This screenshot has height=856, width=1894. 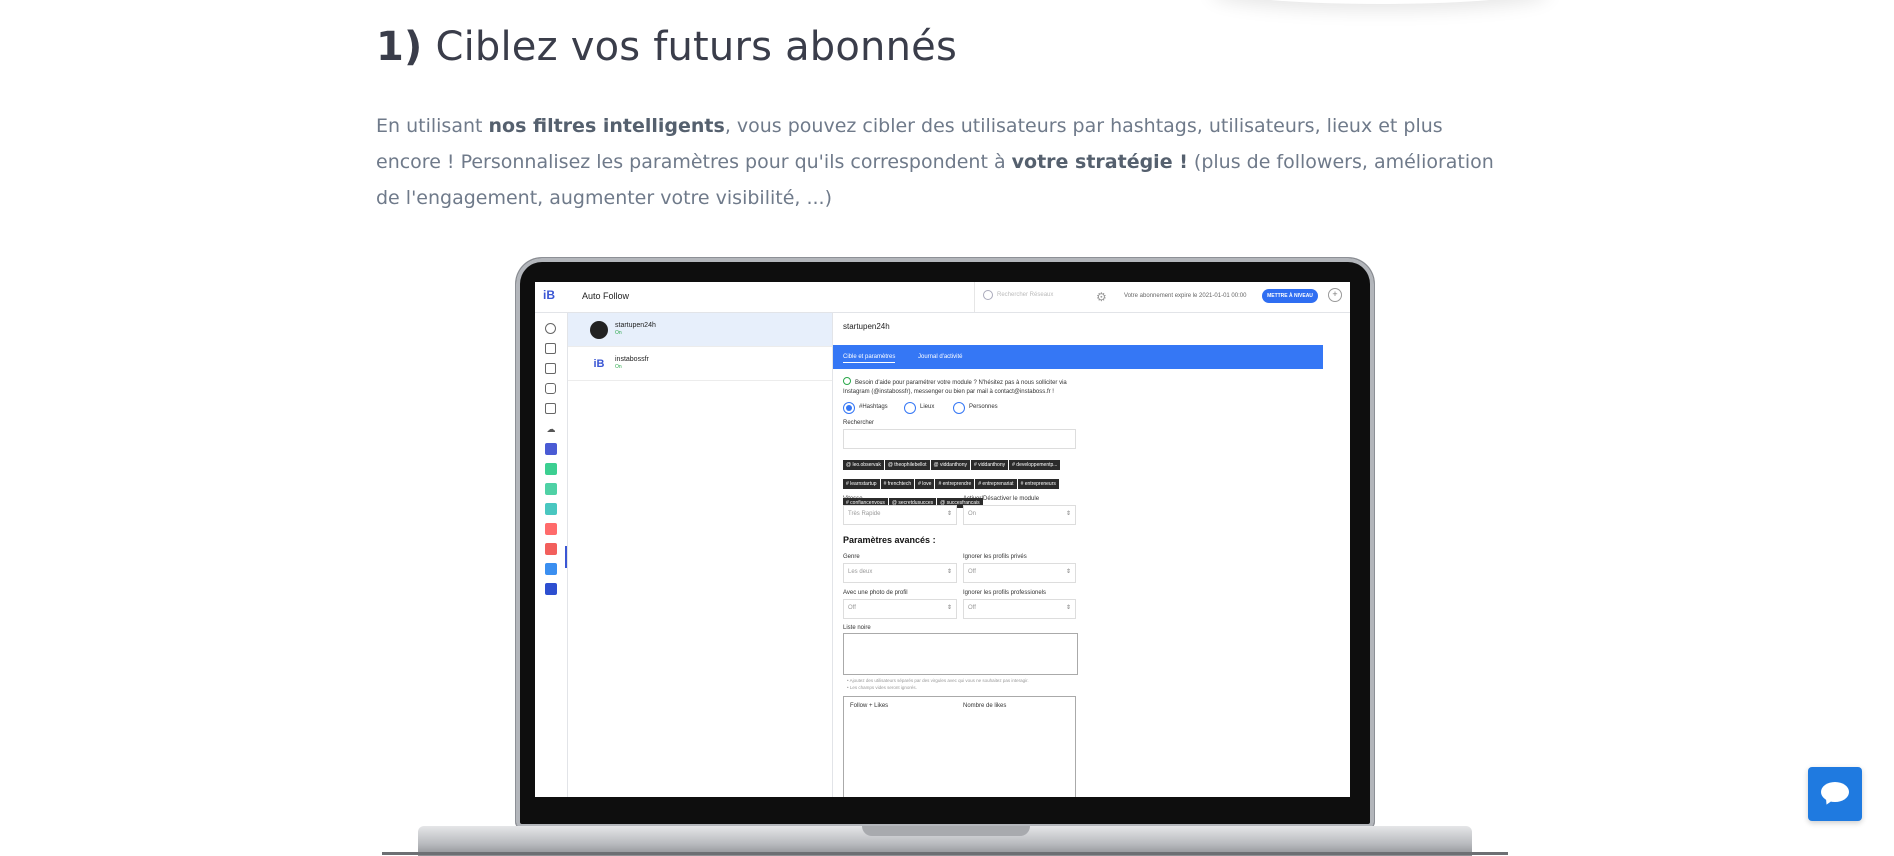 I want to click on tag-chip: # entrepreneurs, so click(x=1038, y=484).